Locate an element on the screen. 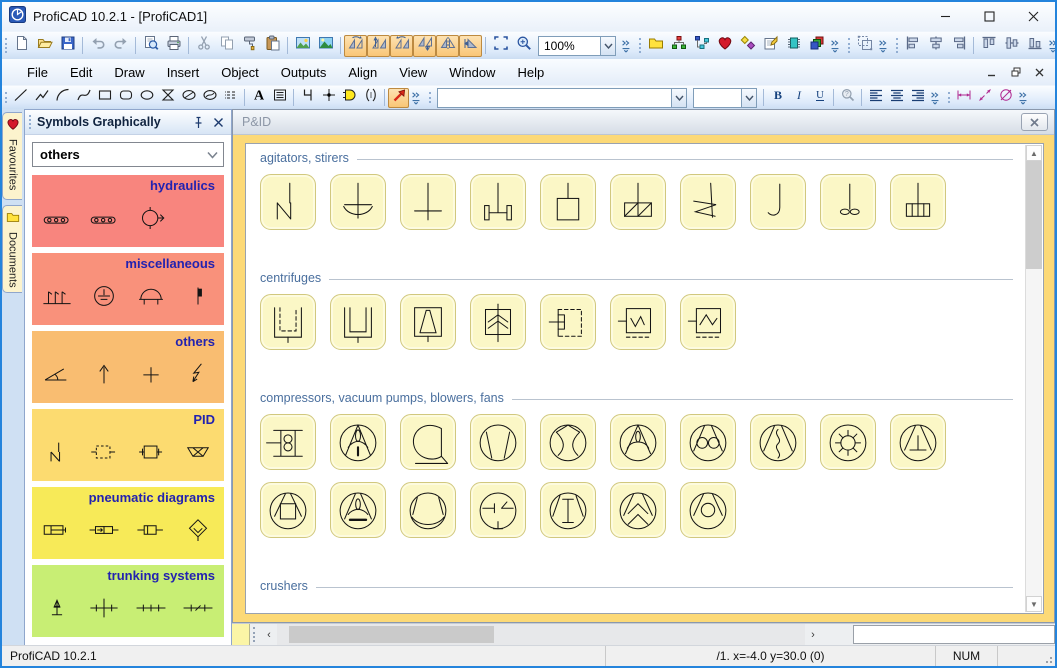  print-button is located at coordinates (173, 46).